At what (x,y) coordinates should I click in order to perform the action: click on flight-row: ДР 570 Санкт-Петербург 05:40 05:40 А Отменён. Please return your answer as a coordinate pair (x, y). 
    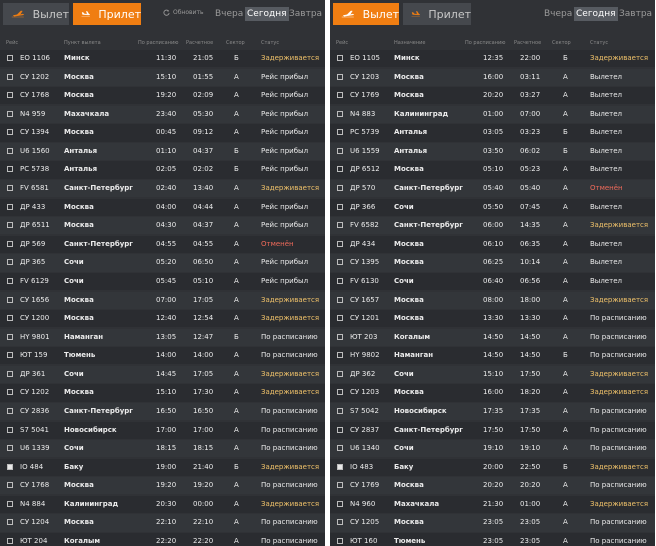
    Looking at the image, I should click on (492, 189).